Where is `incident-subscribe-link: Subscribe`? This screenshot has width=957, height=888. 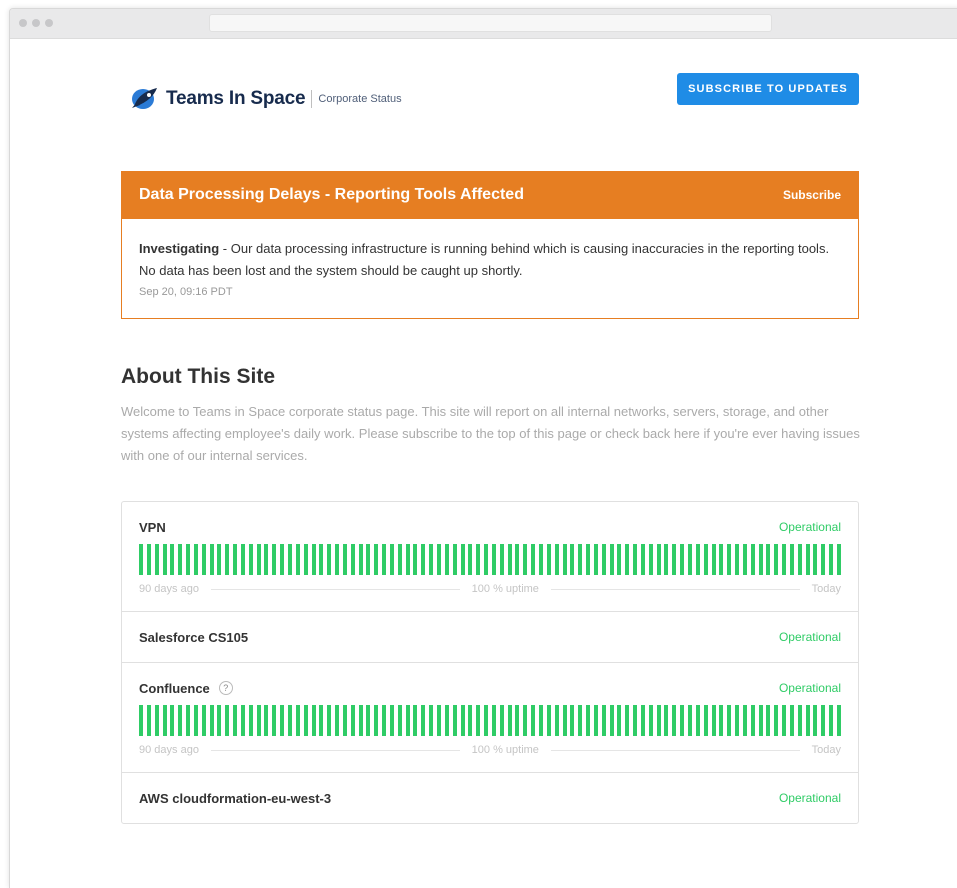
incident-subscribe-link: Subscribe is located at coordinates (812, 195).